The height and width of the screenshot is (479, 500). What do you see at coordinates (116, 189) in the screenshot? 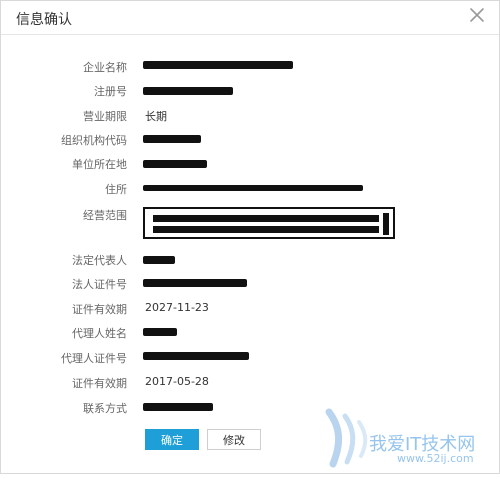
I see `field-label: 住所` at bounding box center [116, 189].